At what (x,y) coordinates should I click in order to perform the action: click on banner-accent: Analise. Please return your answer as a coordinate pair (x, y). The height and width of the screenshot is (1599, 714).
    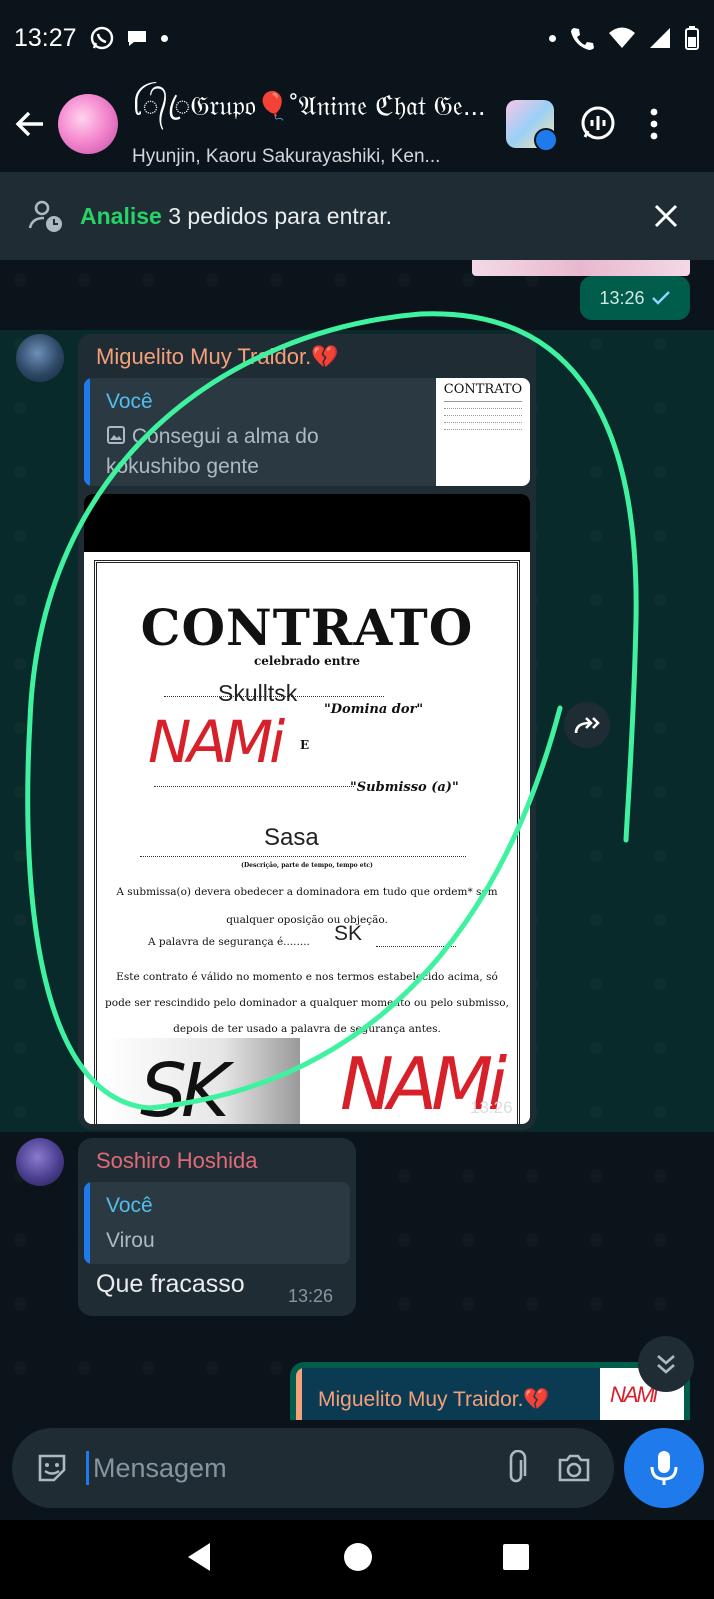
    Looking at the image, I should click on (121, 216).